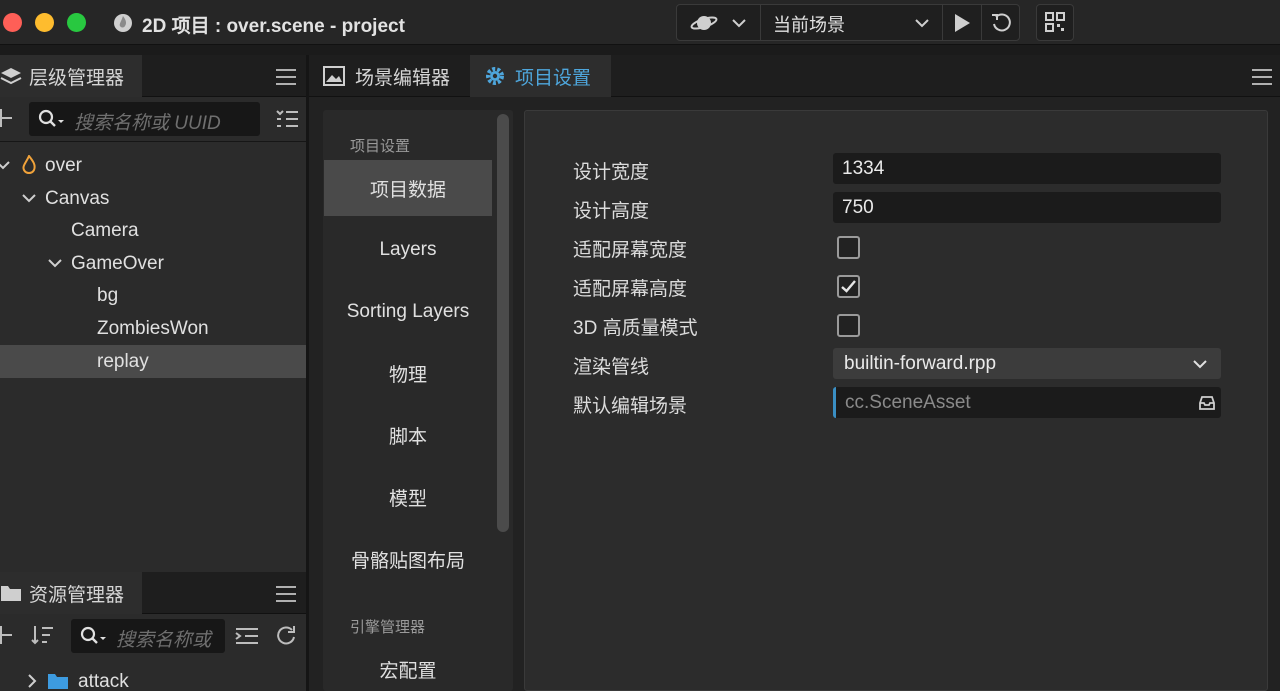 Image resolution: width=1280 pixels, height=691 pixels. Describe the element at coordinates (153, 361) in the screenshot. I see `tree-node-replay: replay` at that location.